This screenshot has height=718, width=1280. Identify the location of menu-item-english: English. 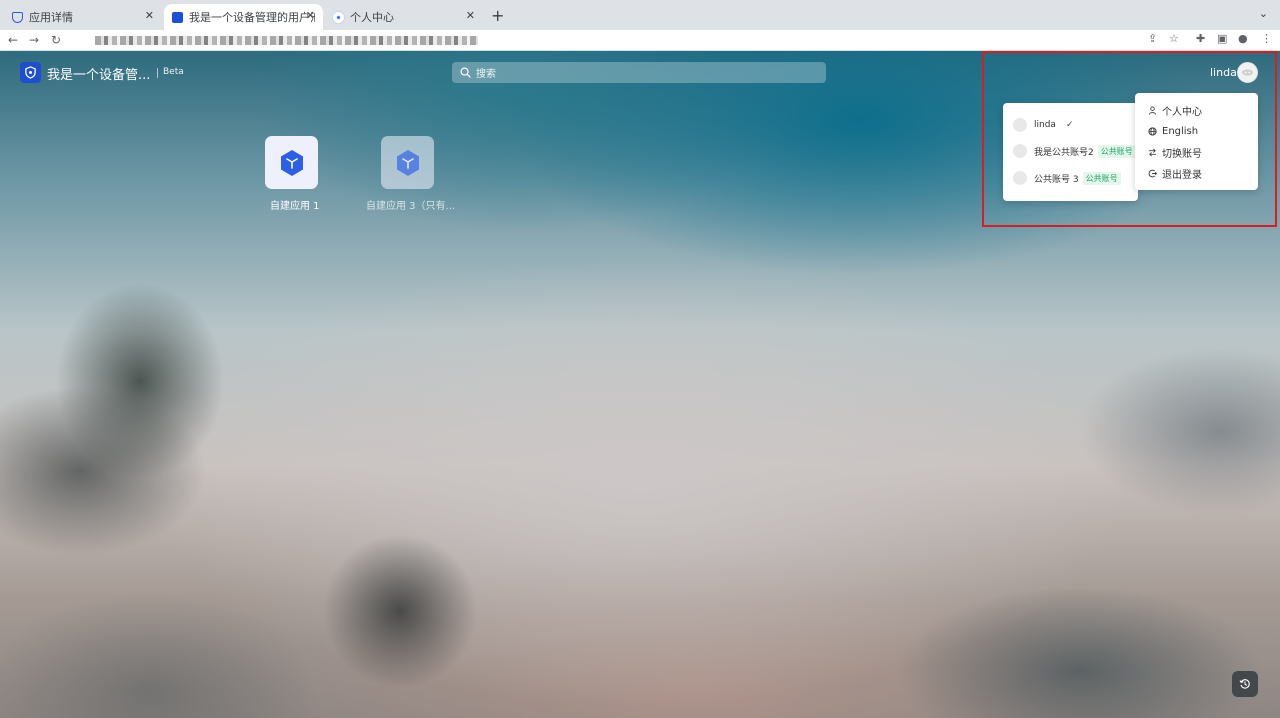
(1173, 131).